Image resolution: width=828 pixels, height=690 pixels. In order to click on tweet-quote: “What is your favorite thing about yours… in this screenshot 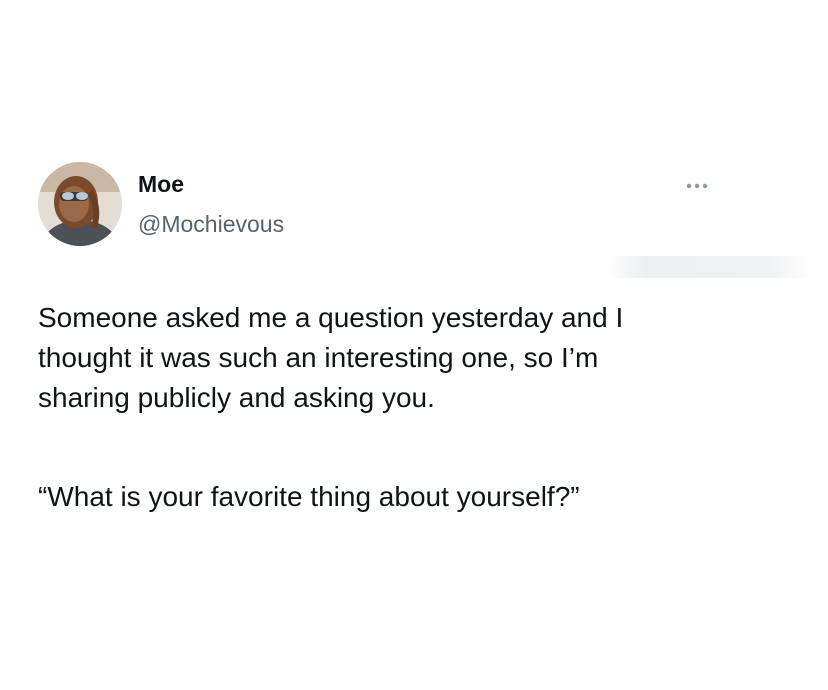, I will do `click(309, 496)`.